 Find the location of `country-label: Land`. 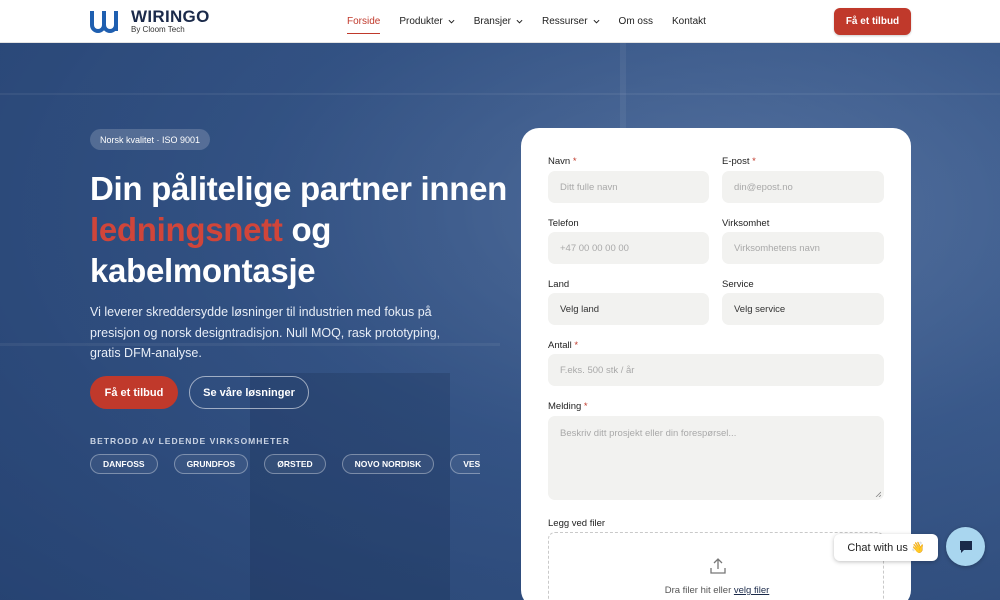

country-label: Land is located at coordinates (559, 284).